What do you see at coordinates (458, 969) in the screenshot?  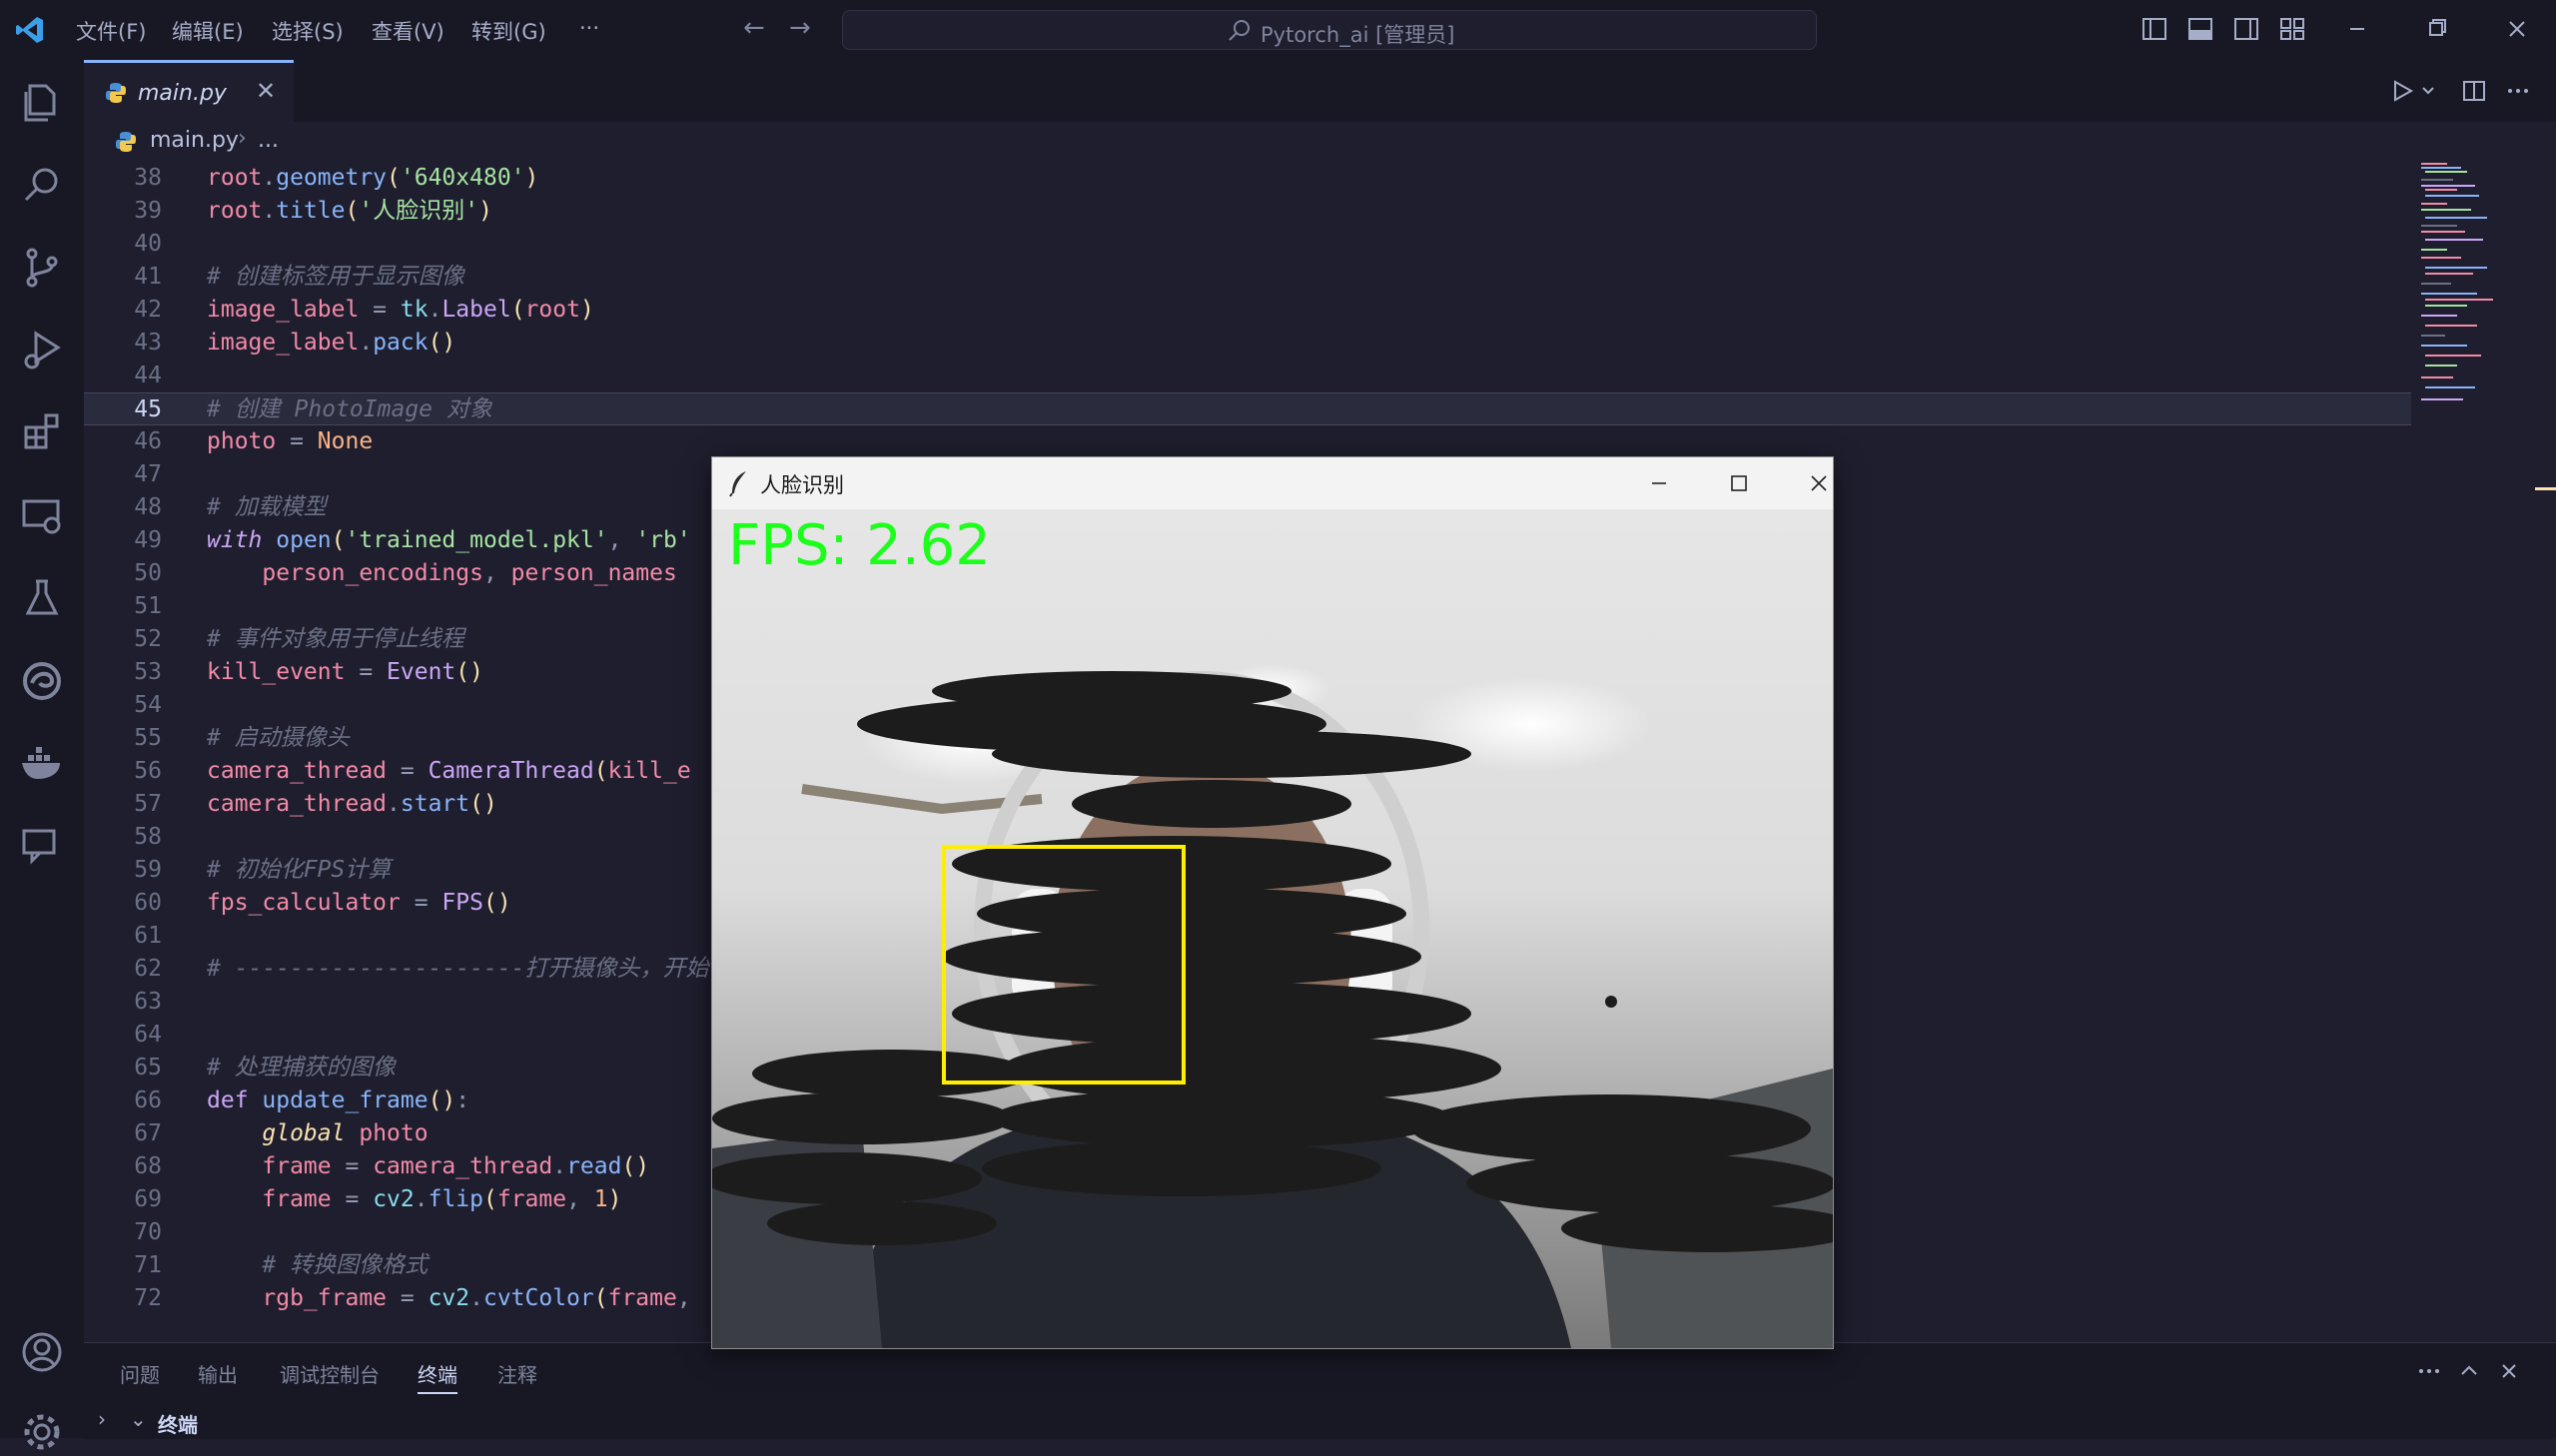 I see `code-comment: # ---------------------打开摄像头，开始` at bounding box center [458, 969].